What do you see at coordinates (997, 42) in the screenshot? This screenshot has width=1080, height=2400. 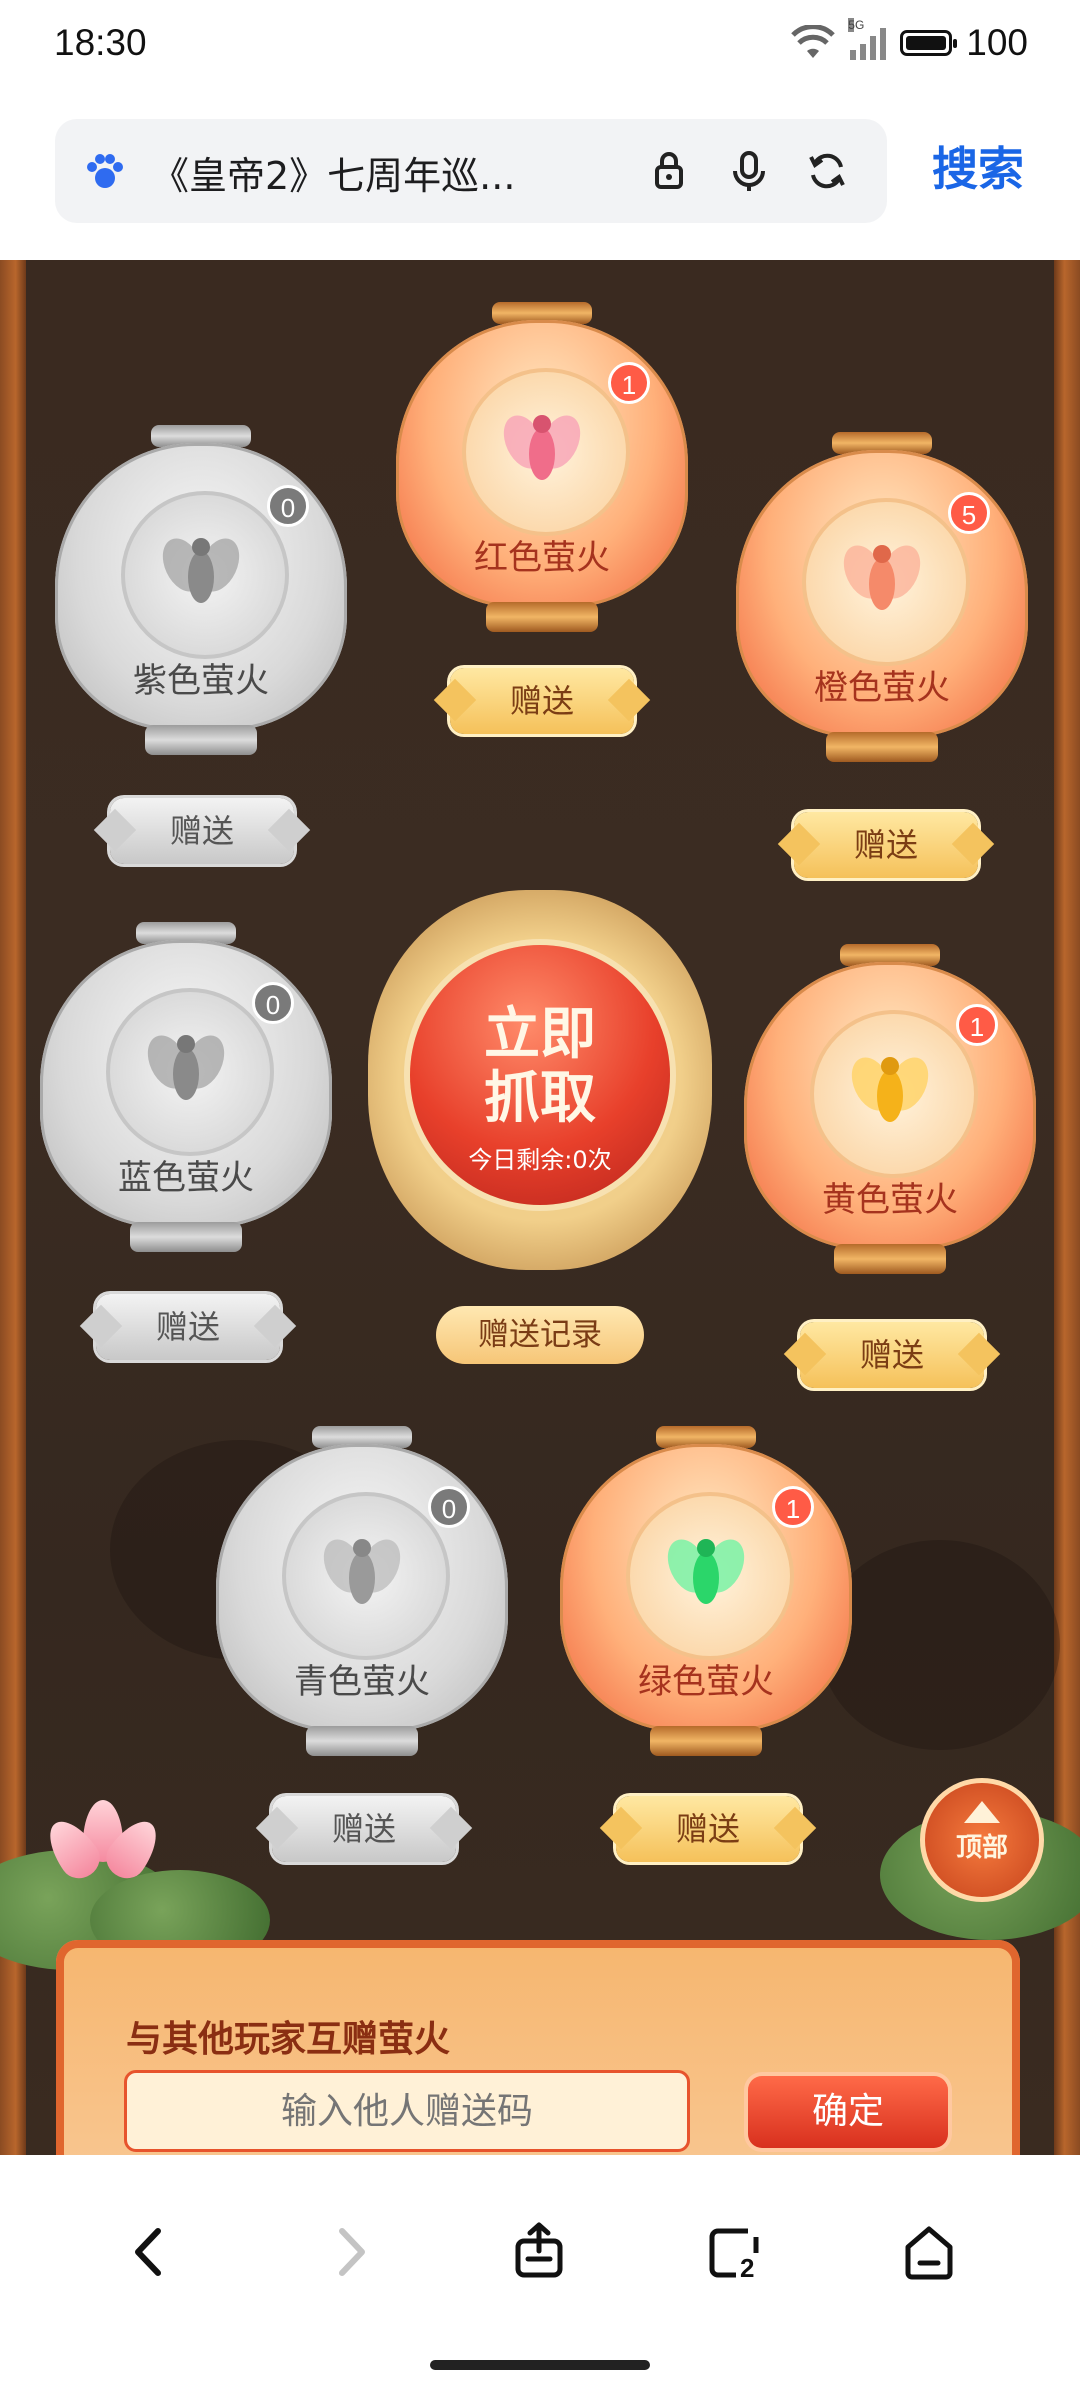 I see `battery-level: 100` at bounding box center [997, 42].